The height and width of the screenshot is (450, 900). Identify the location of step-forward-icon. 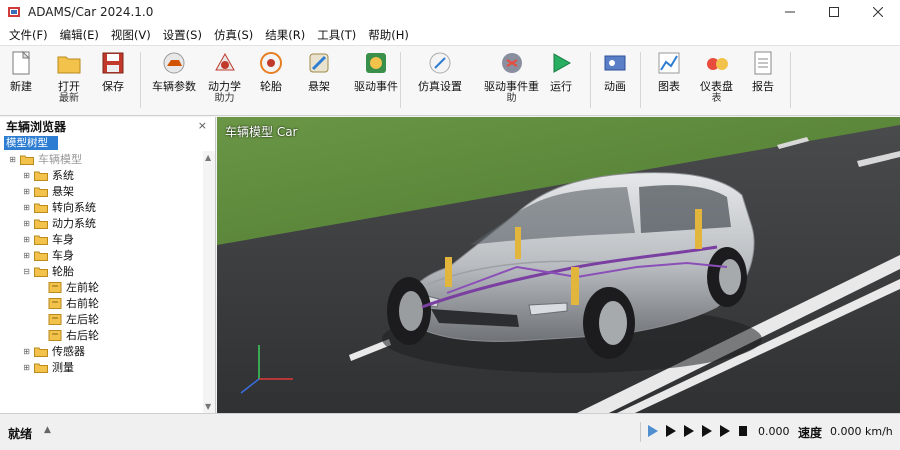
(689, 431).